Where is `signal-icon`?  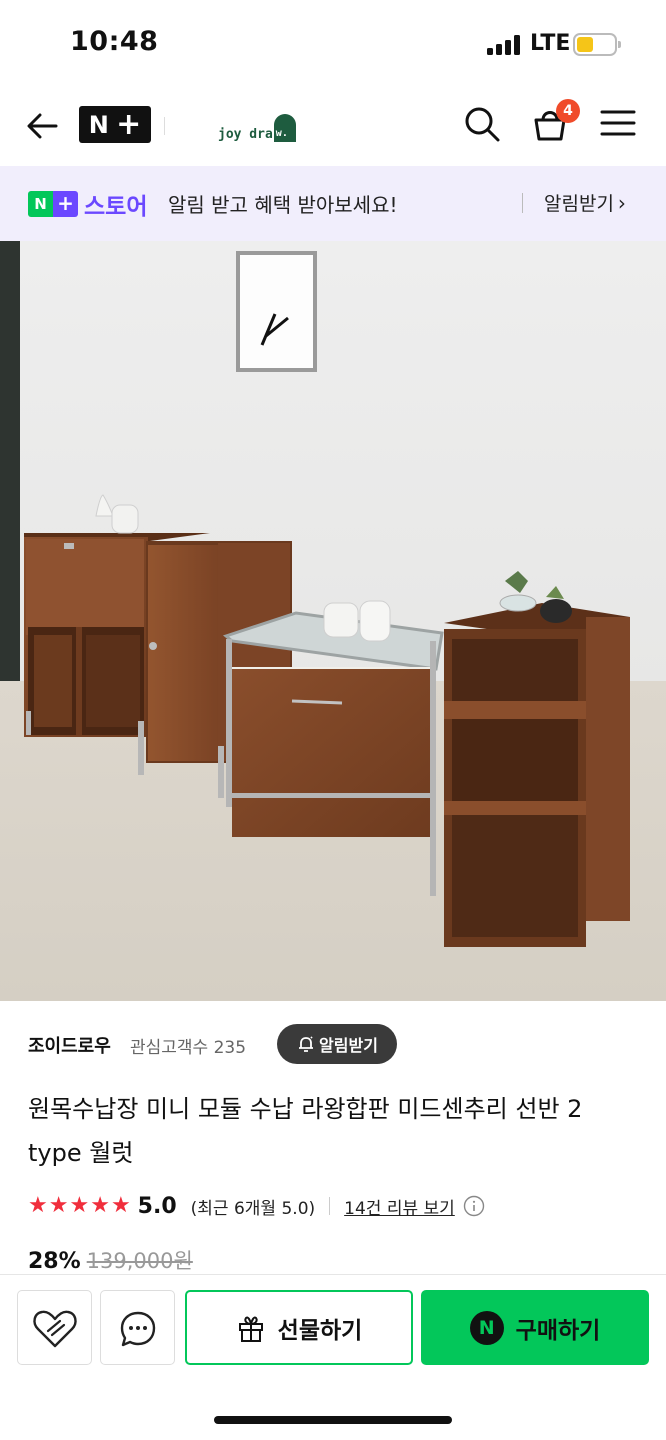 signal-icon is located at coordinates (504, 45).